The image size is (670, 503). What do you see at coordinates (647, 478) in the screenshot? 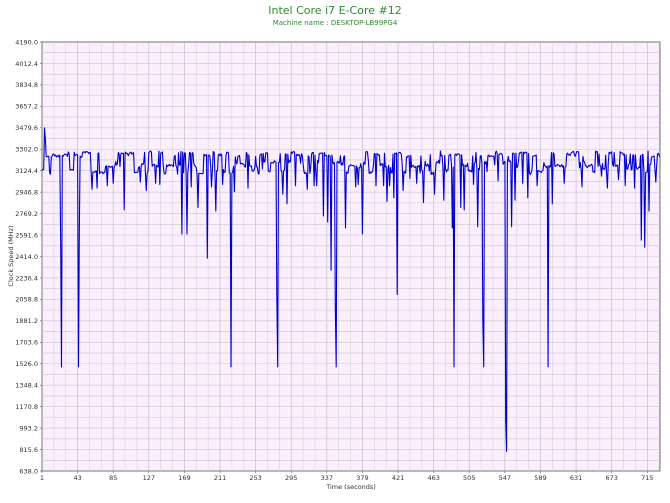
I see `x-tick-label: 715` at bounding box center [647, 478].